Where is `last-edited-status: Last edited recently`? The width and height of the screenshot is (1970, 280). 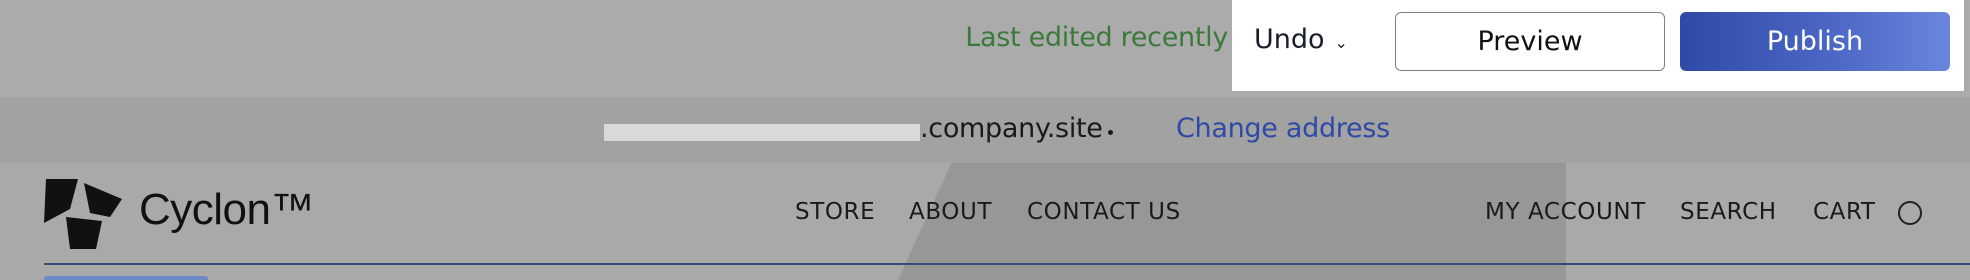 last-edited-status: Last edited recently is located at coordinates (1096, 37).